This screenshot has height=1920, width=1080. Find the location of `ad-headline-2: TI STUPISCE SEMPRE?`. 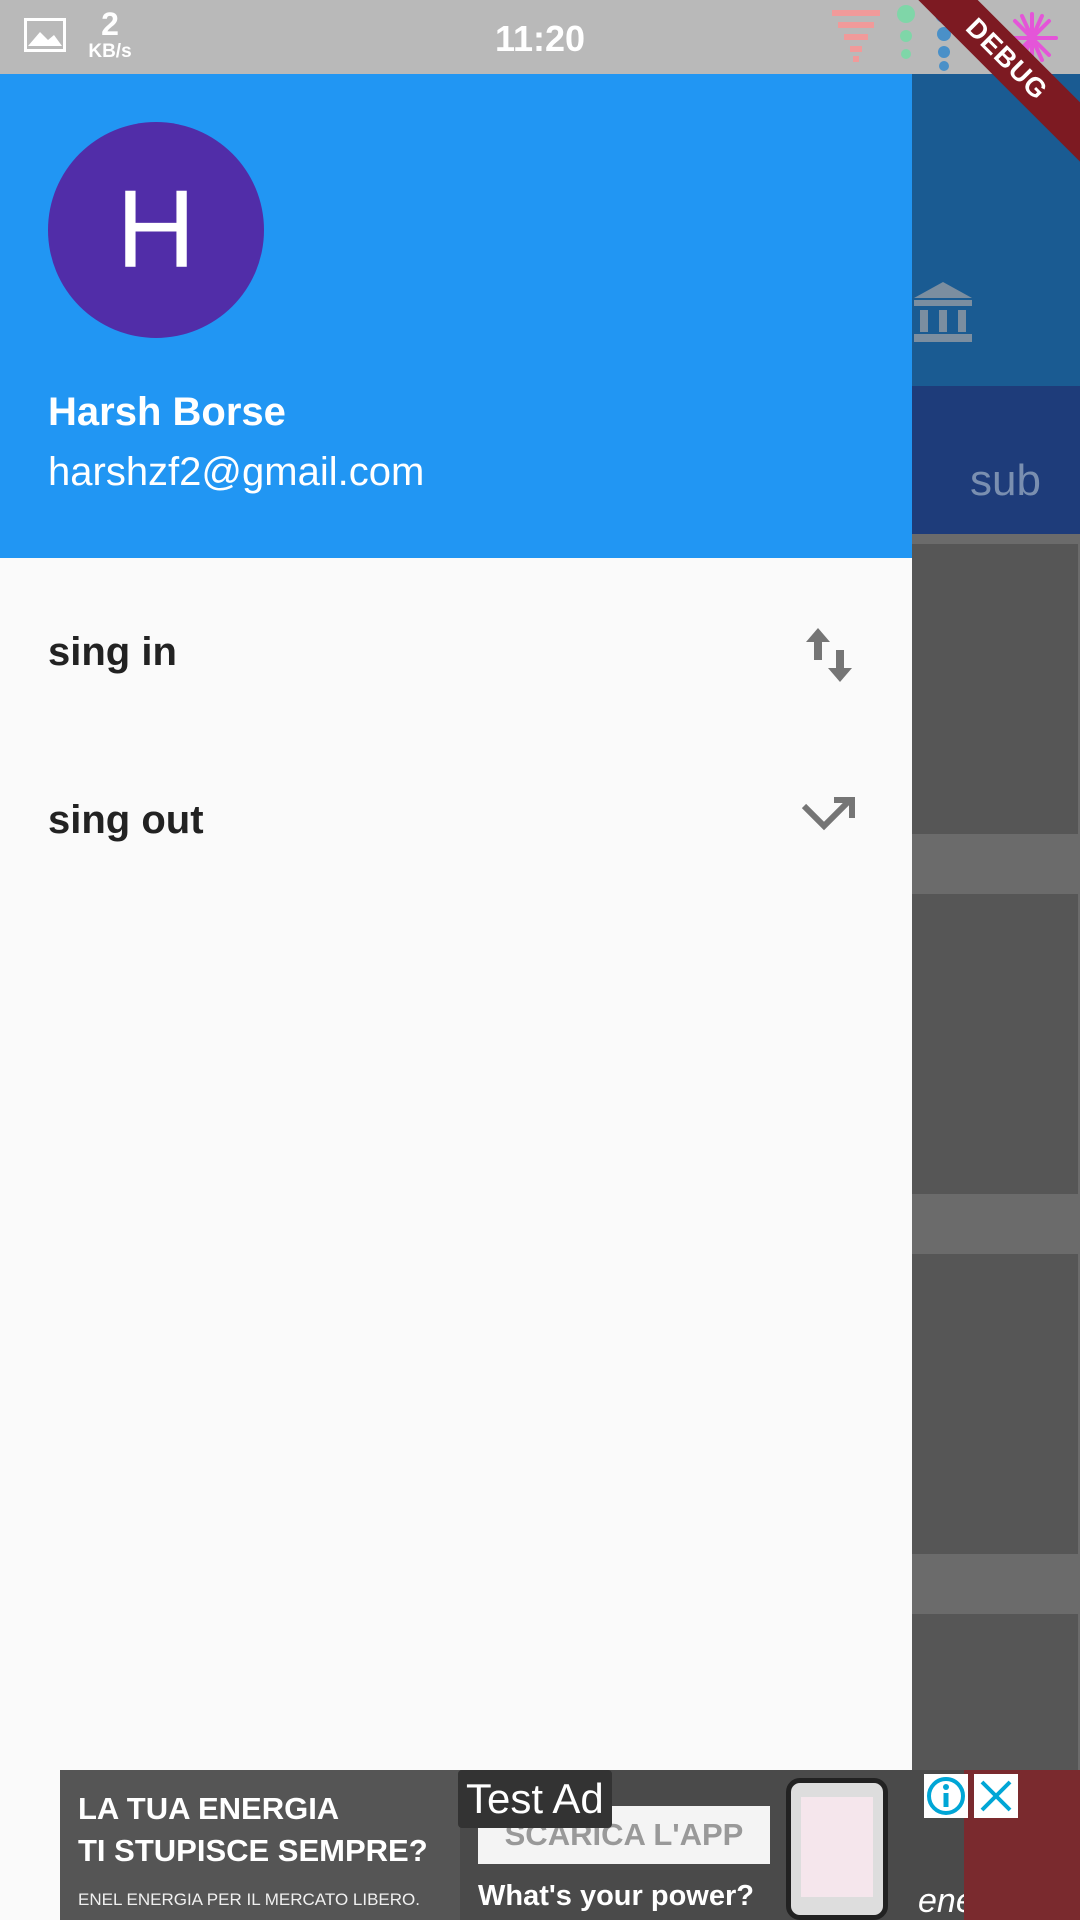

ad-headline-2: TI STUPISCE SEMPRE? is located at coordinates (253, 1850).